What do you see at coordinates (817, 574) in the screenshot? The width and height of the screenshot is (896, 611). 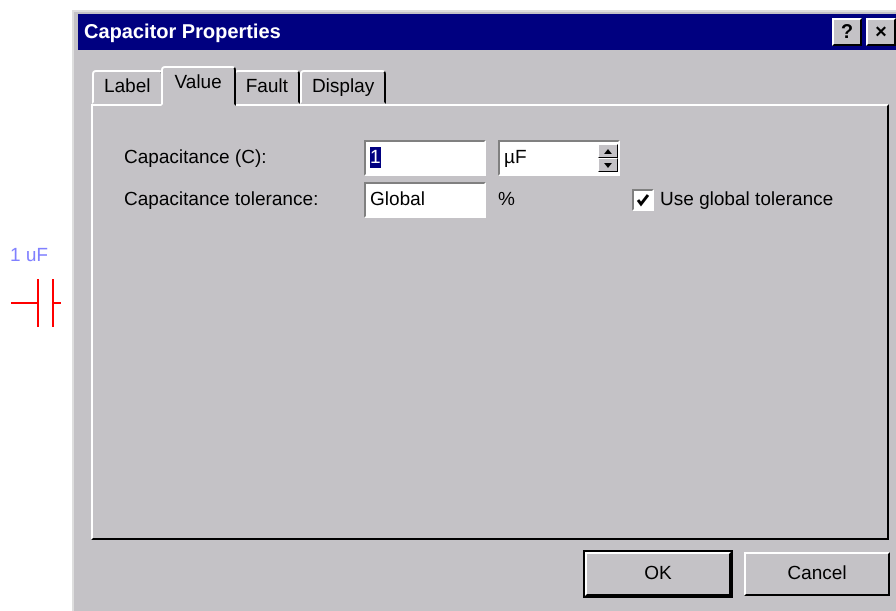 I see `cancel-button: Cancel` at bounding box center [817, 574].